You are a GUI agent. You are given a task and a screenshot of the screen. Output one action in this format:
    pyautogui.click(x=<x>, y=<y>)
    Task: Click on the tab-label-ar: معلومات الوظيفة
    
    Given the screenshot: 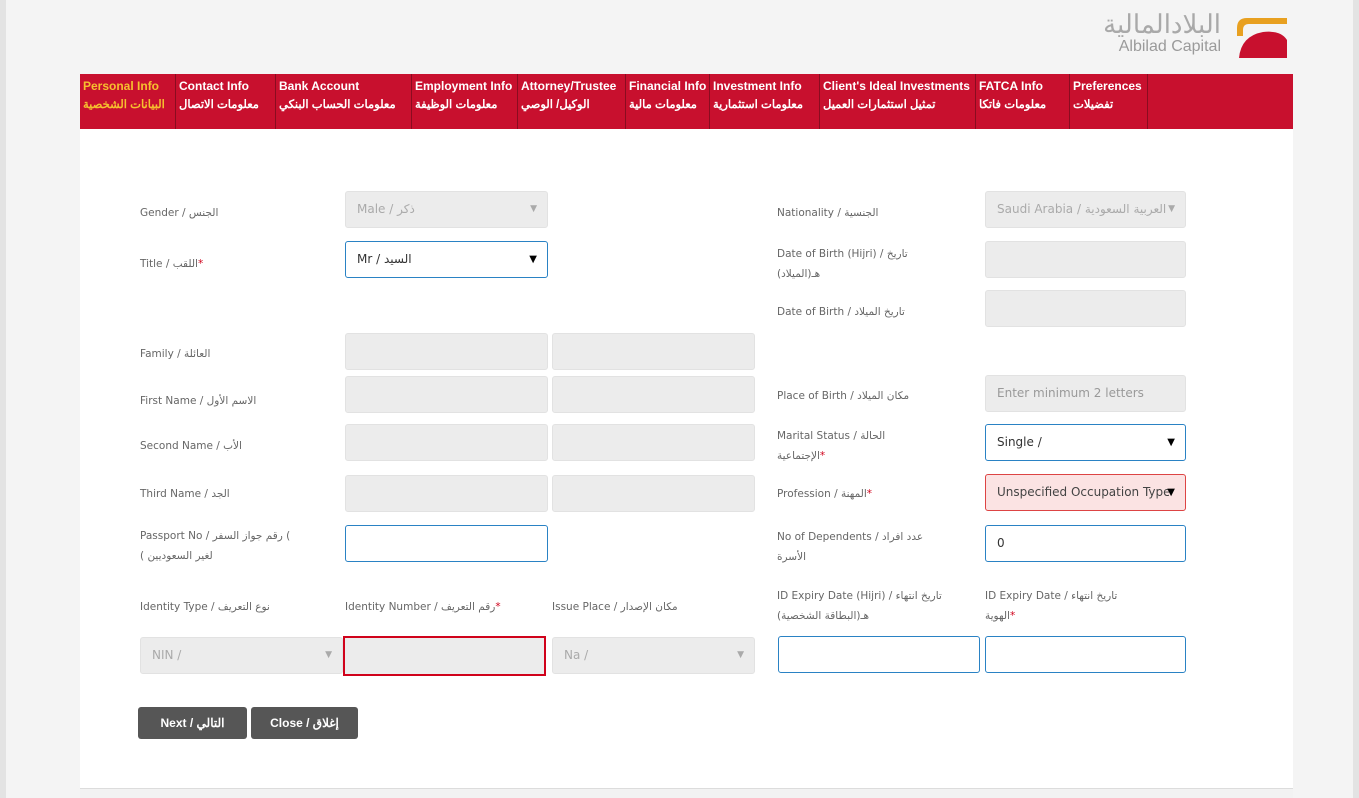 What is the action you would take?
    pyautogui.click(x=456, y=105)
    